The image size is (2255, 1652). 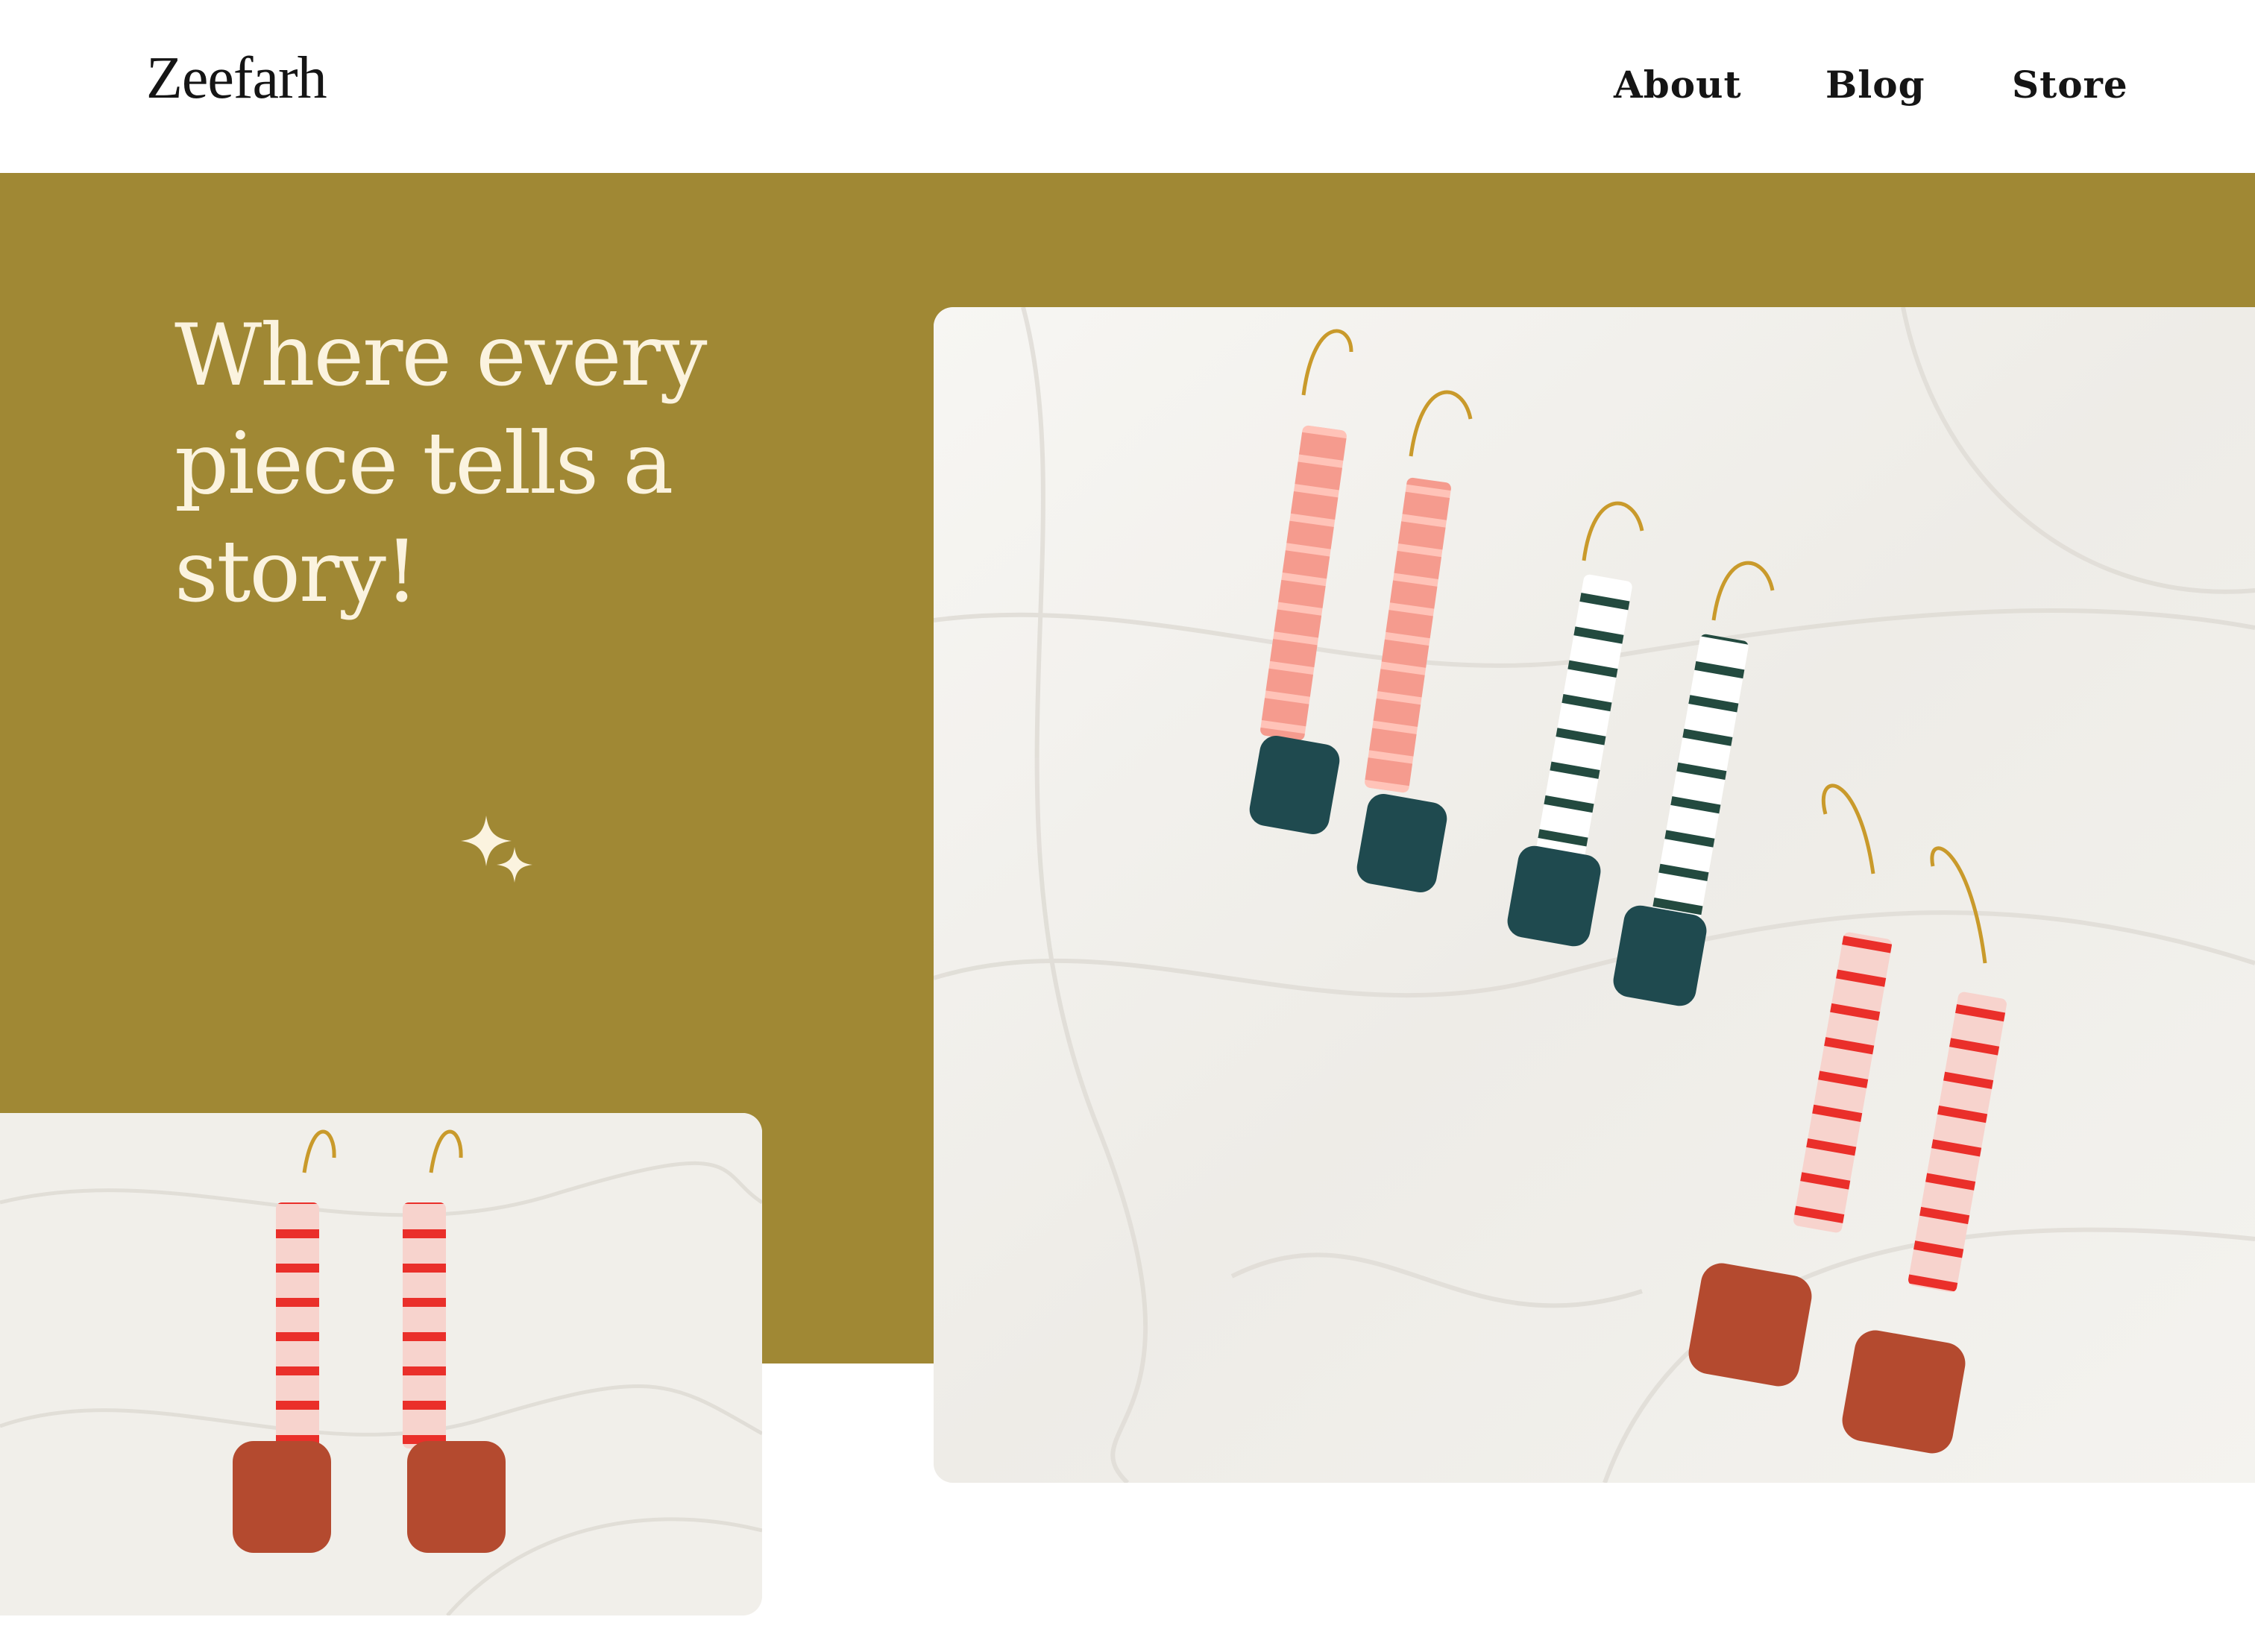 I want to click on hero-title: Where every piece tells a story!, so click(x=441, y=463).